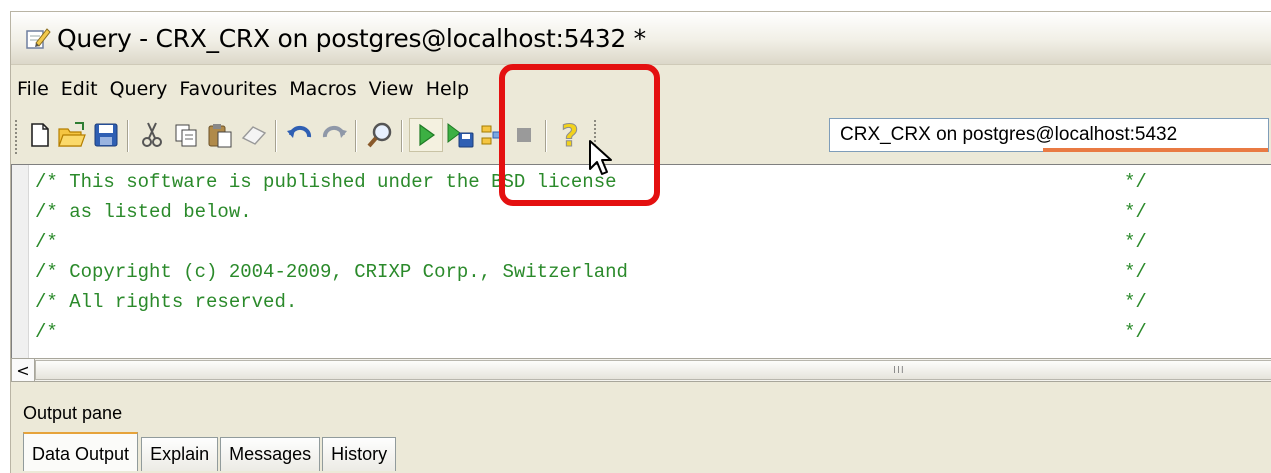 Image resolution: width=1271 pixels, height=473 pixels. I want to click on tab-messages: Messages, so click(270, 454).